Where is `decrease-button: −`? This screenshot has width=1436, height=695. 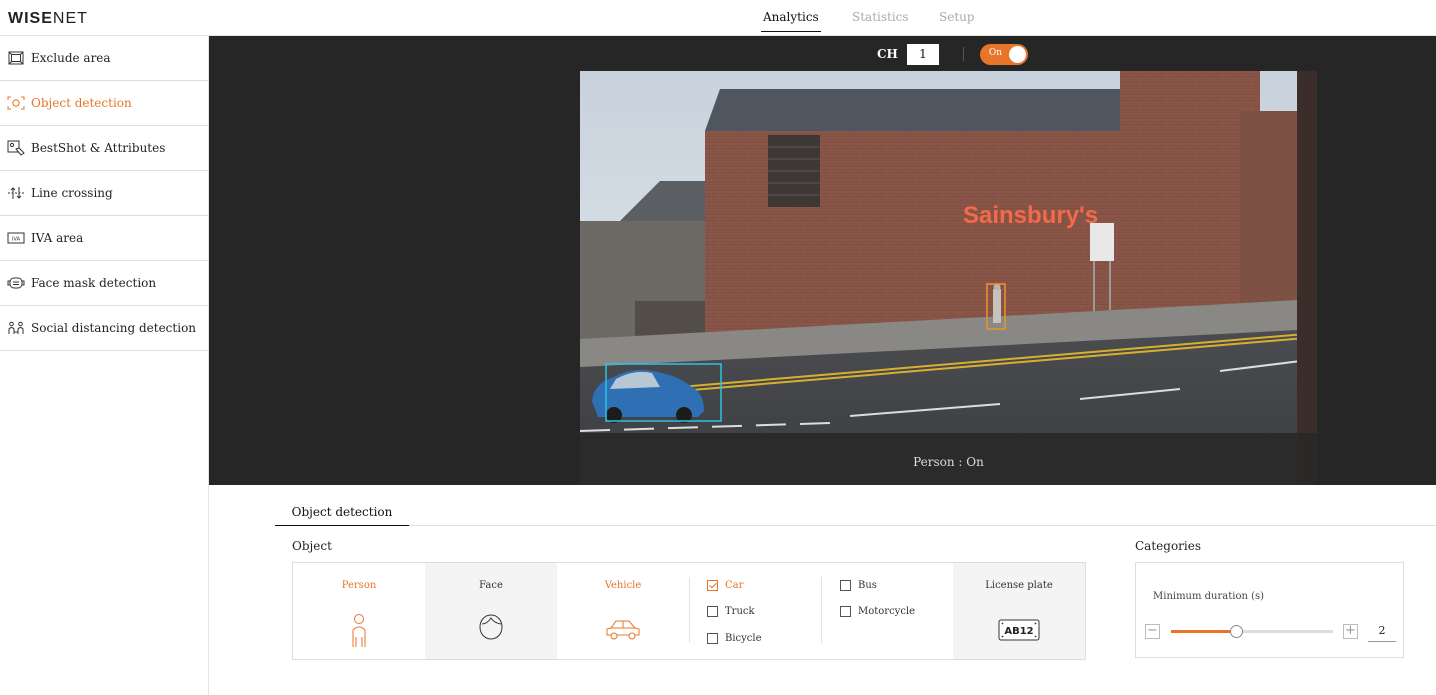
decrease-button: − is located at coordinates (1152, 631).